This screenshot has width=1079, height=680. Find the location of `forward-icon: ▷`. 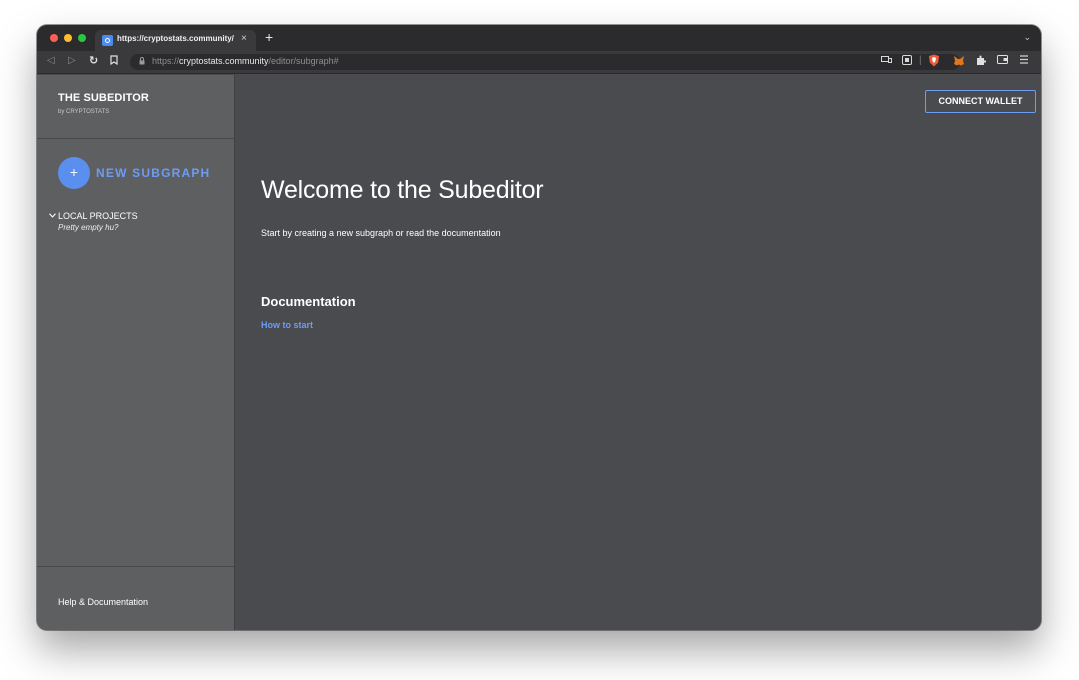

forward-icon: ▷ is located at coordinates (72, 60).